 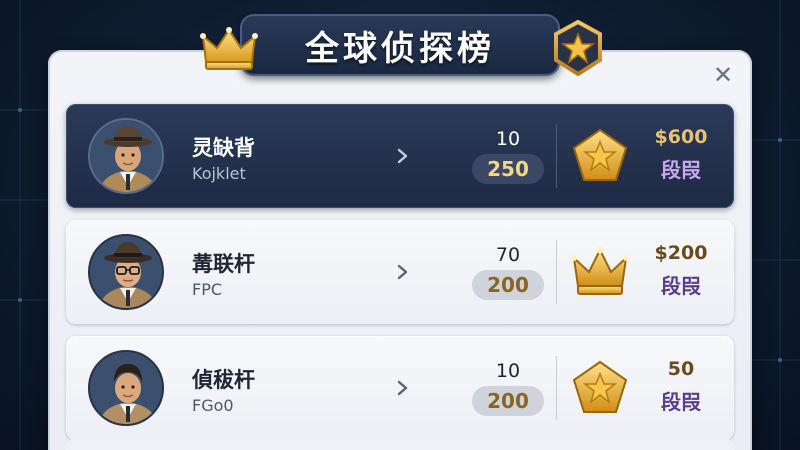 I want to click on score-main-value: 250, so click(x=508, y=169).